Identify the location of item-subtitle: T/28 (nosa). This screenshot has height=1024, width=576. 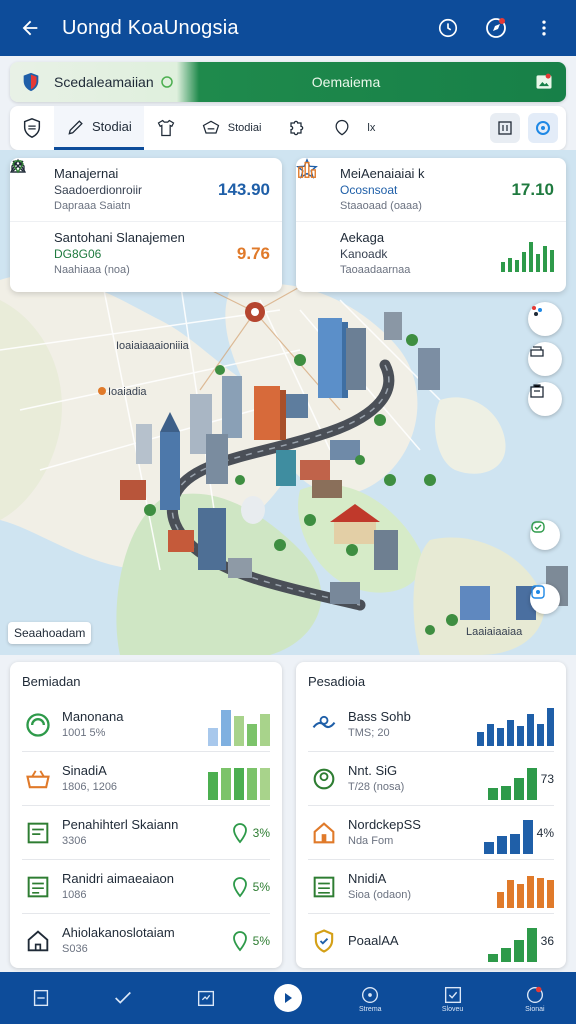
(376, 786).